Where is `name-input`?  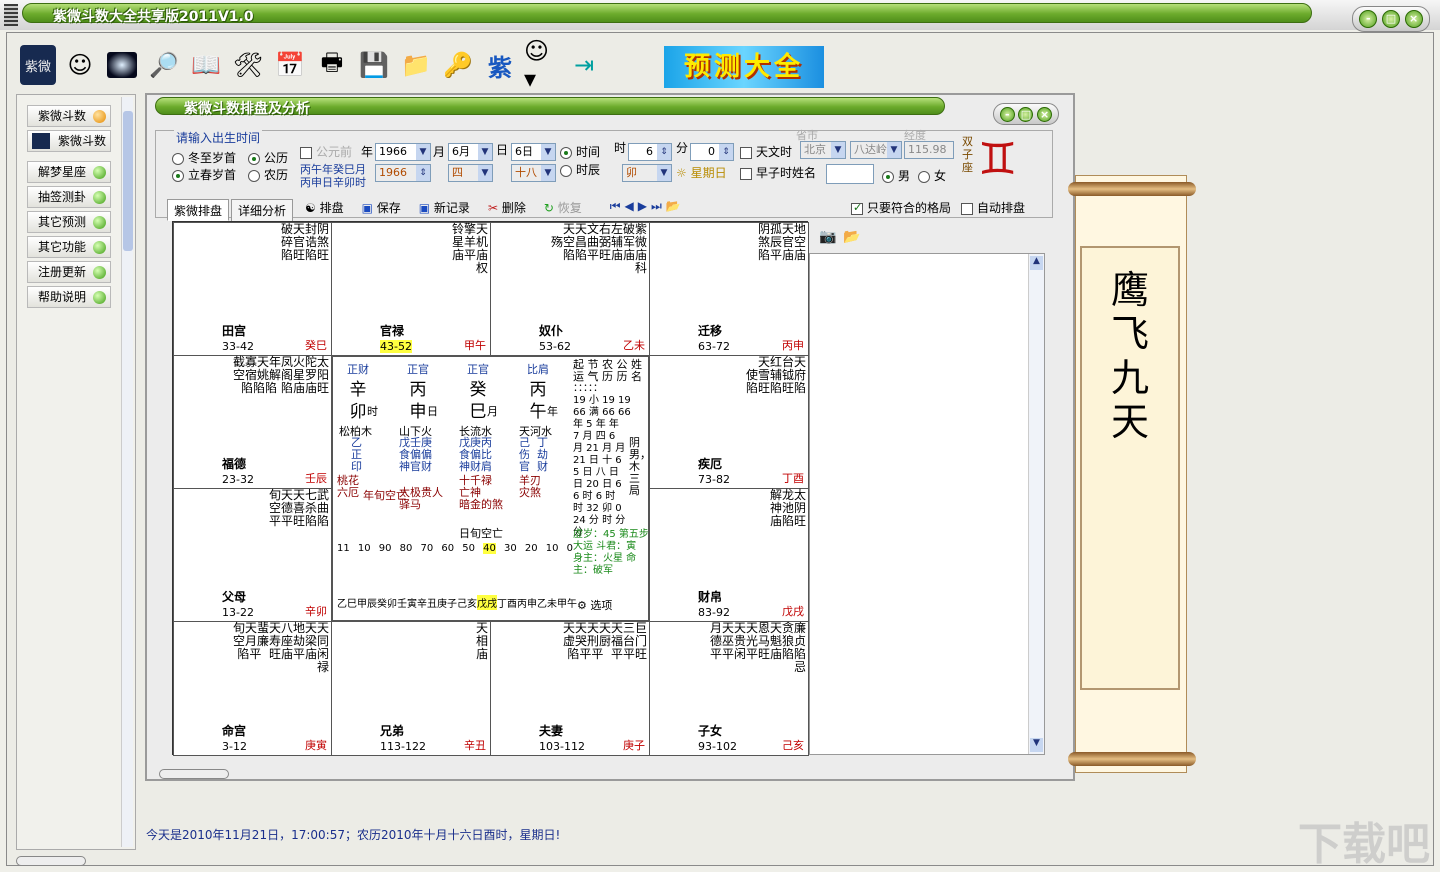 name-input is located at coordinates (850, 174).